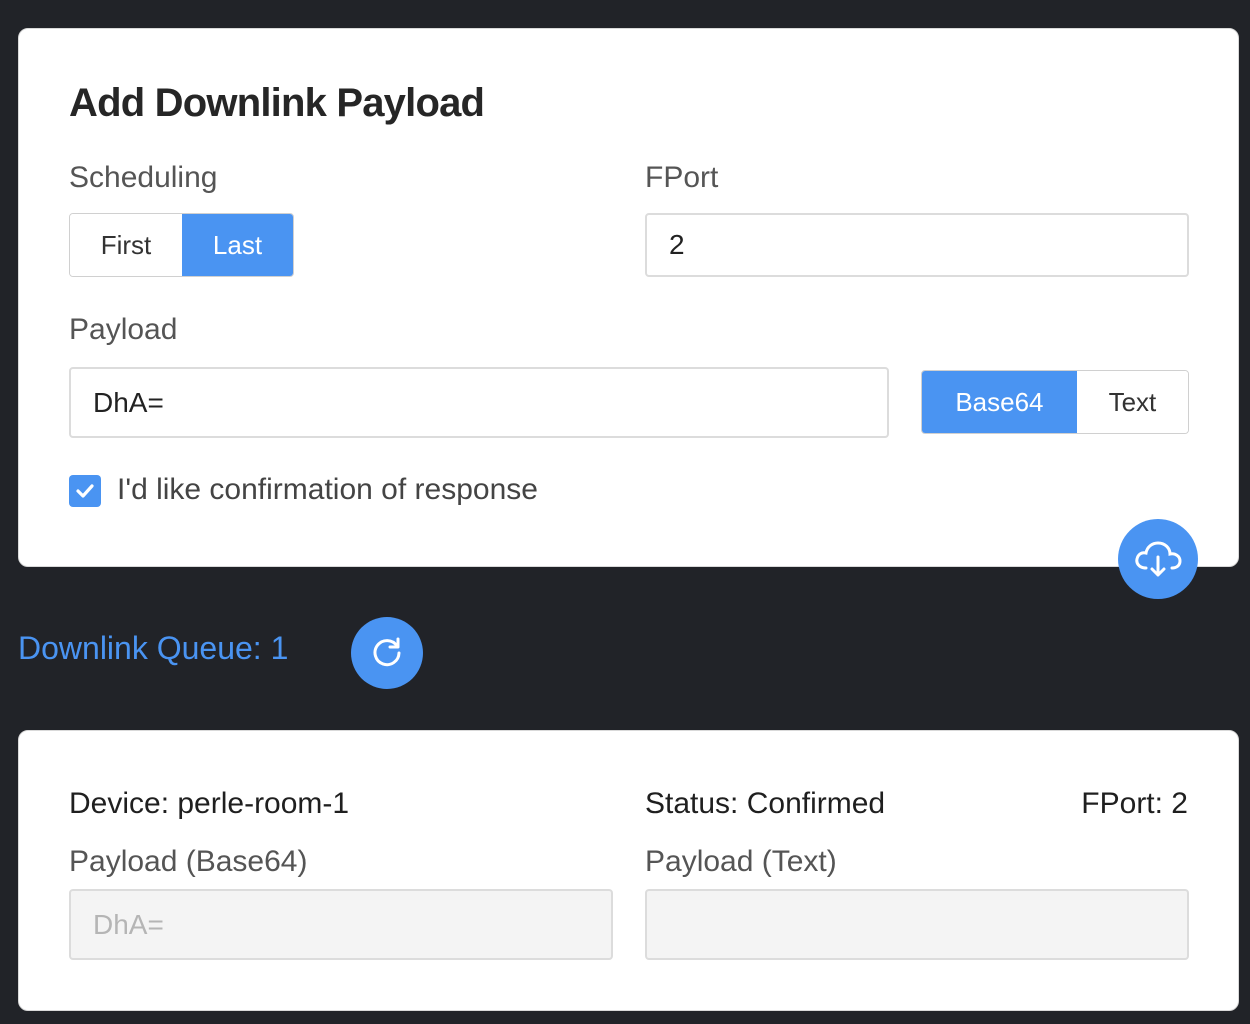  Describe the element at coordinates (765, 803) in the screenshot. I see `queue-status: Status: Confirmed` at that location.